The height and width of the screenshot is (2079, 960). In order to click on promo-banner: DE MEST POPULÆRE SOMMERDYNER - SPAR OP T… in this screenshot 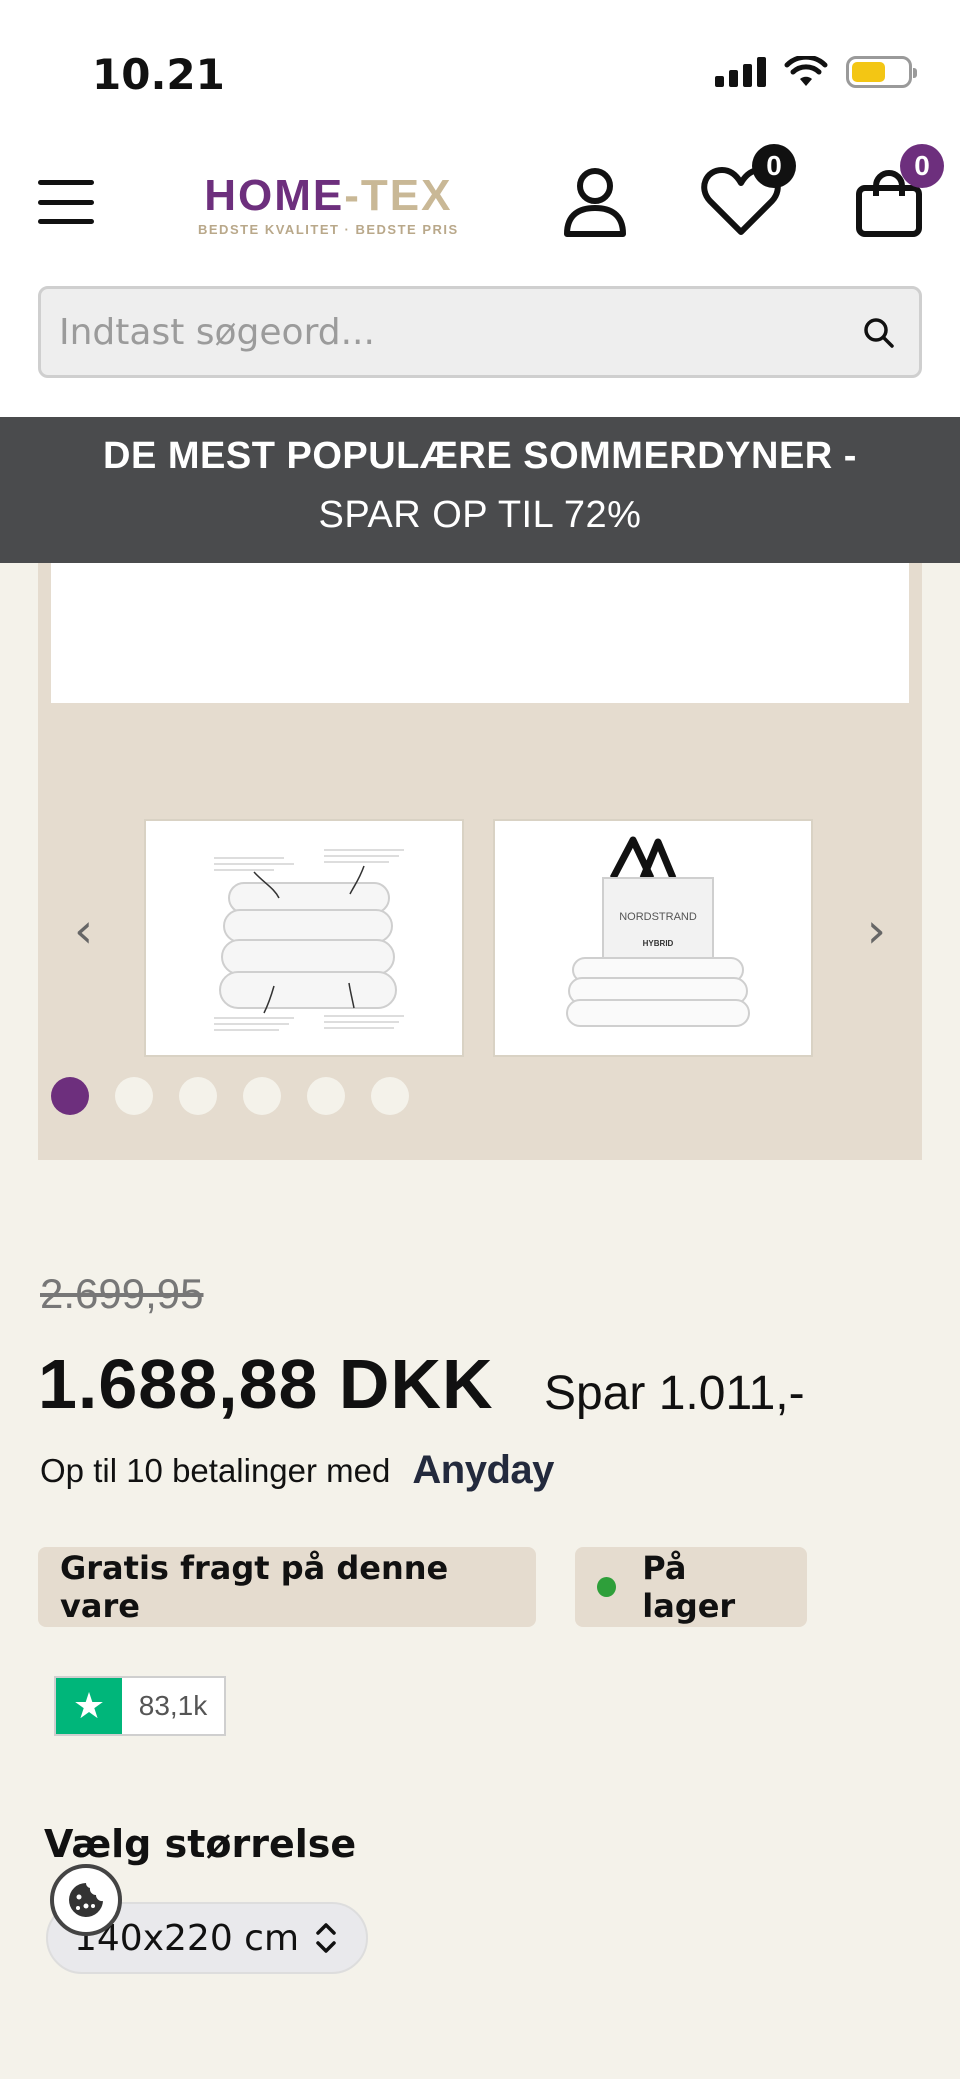, I will do `click(480, 490)`.